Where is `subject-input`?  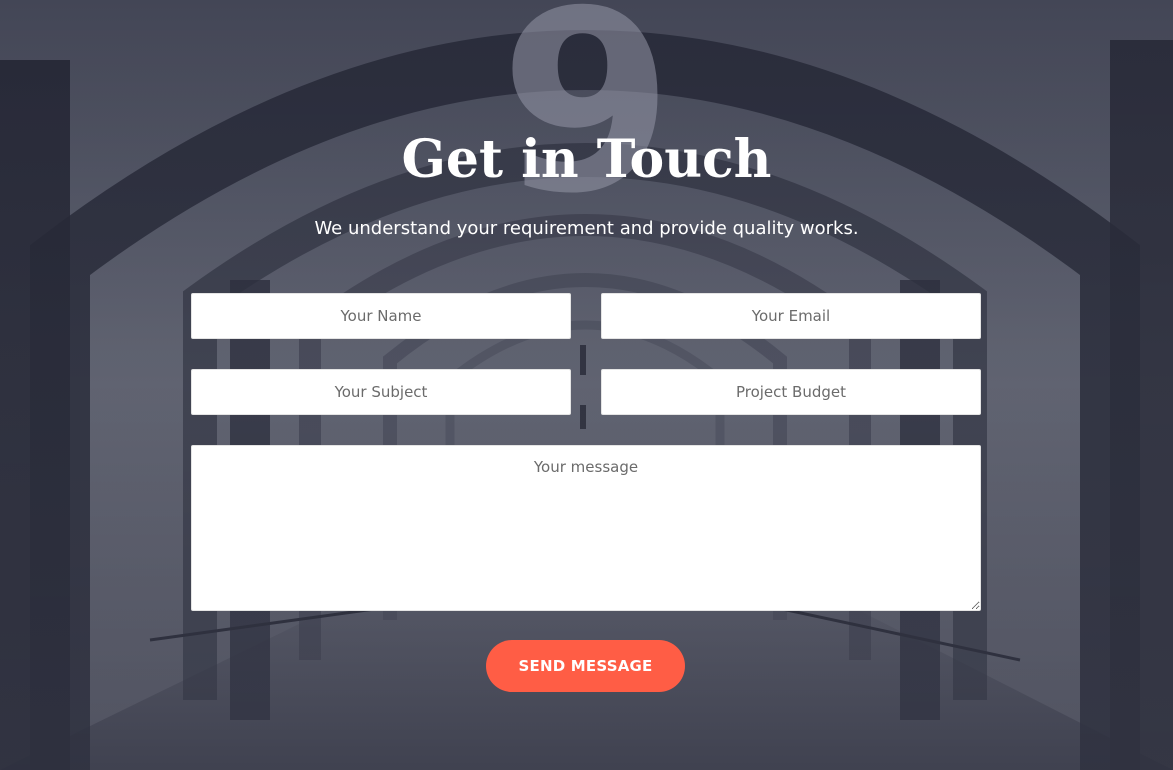
subject-input is located at coordinates (381, 392).